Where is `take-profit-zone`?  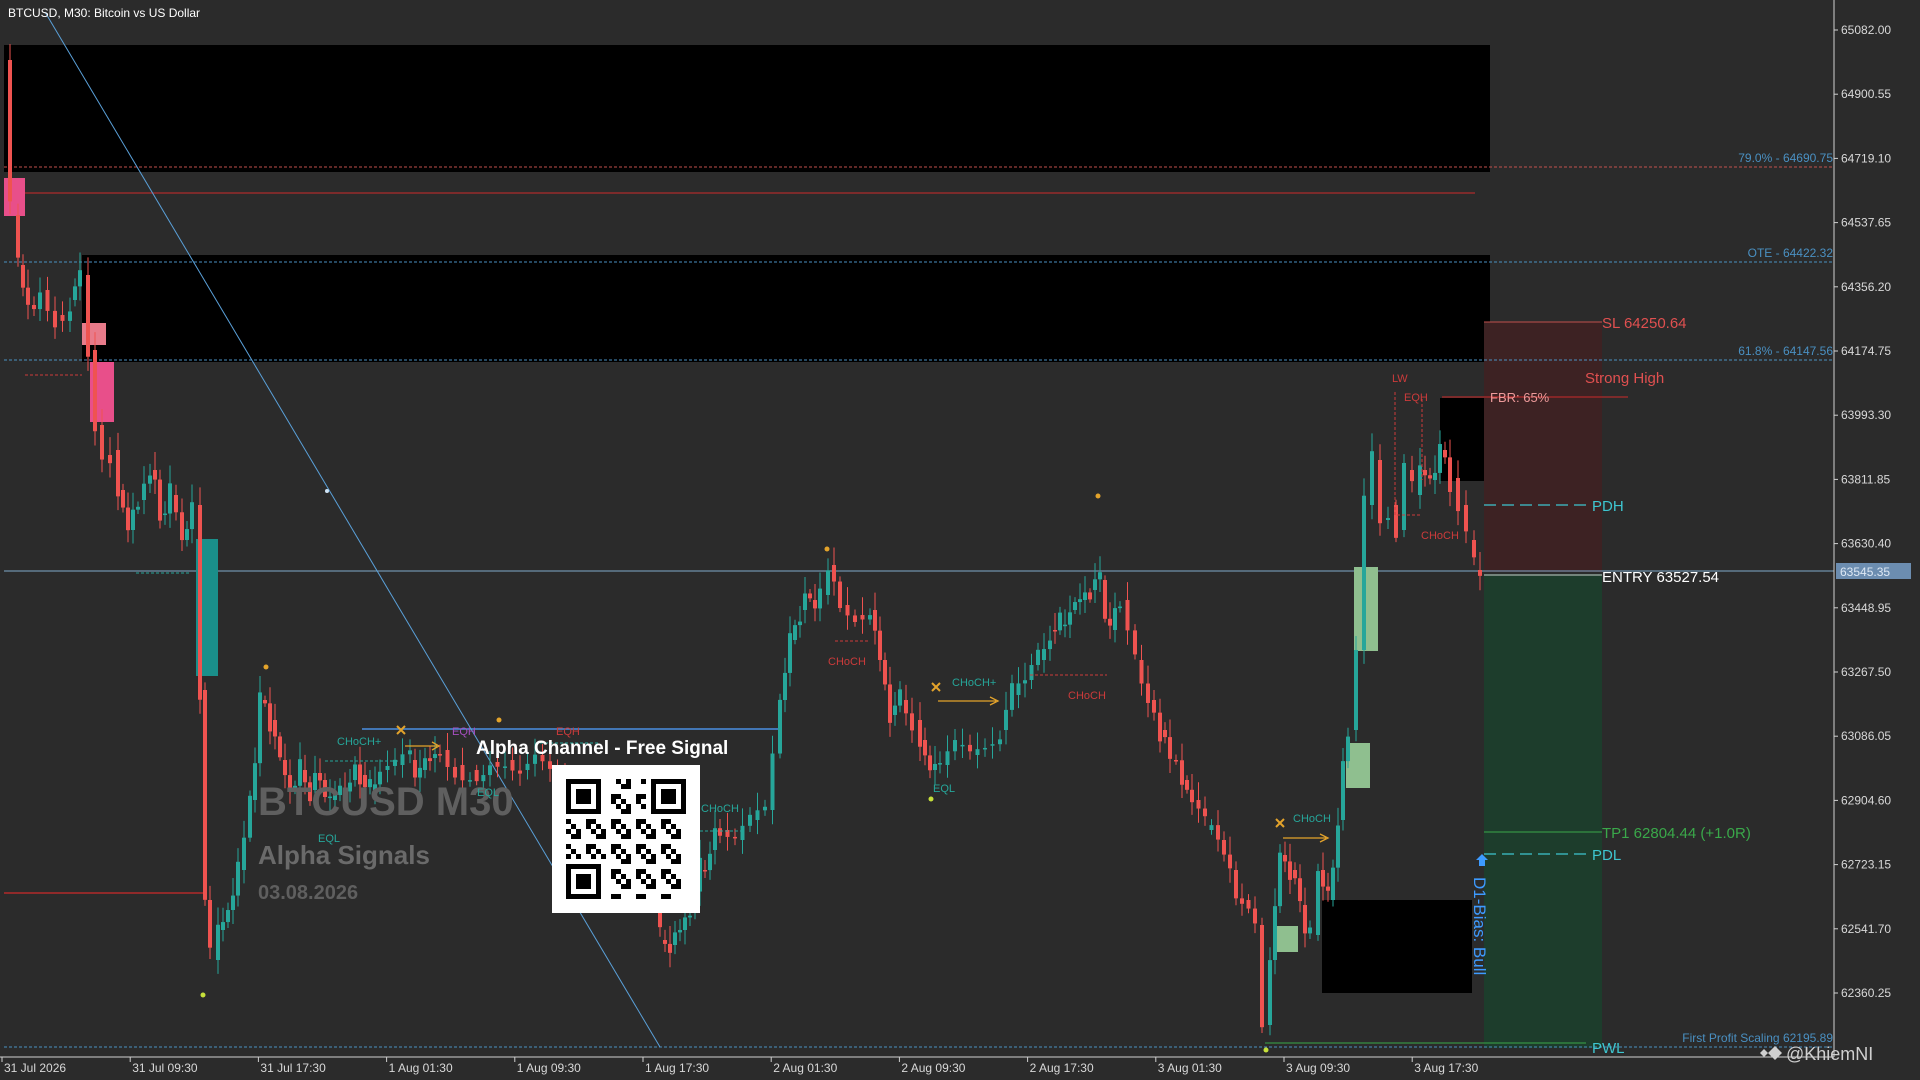
take-profit-zone is located at coordinates (1543, 811).